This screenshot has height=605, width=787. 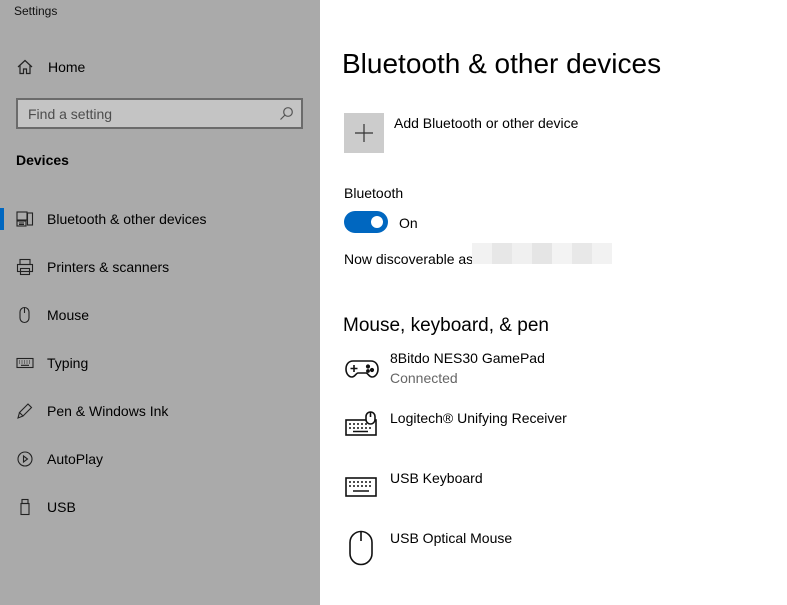 I want to click on keyboard-mouse-icon, so click(x=362, y=428).